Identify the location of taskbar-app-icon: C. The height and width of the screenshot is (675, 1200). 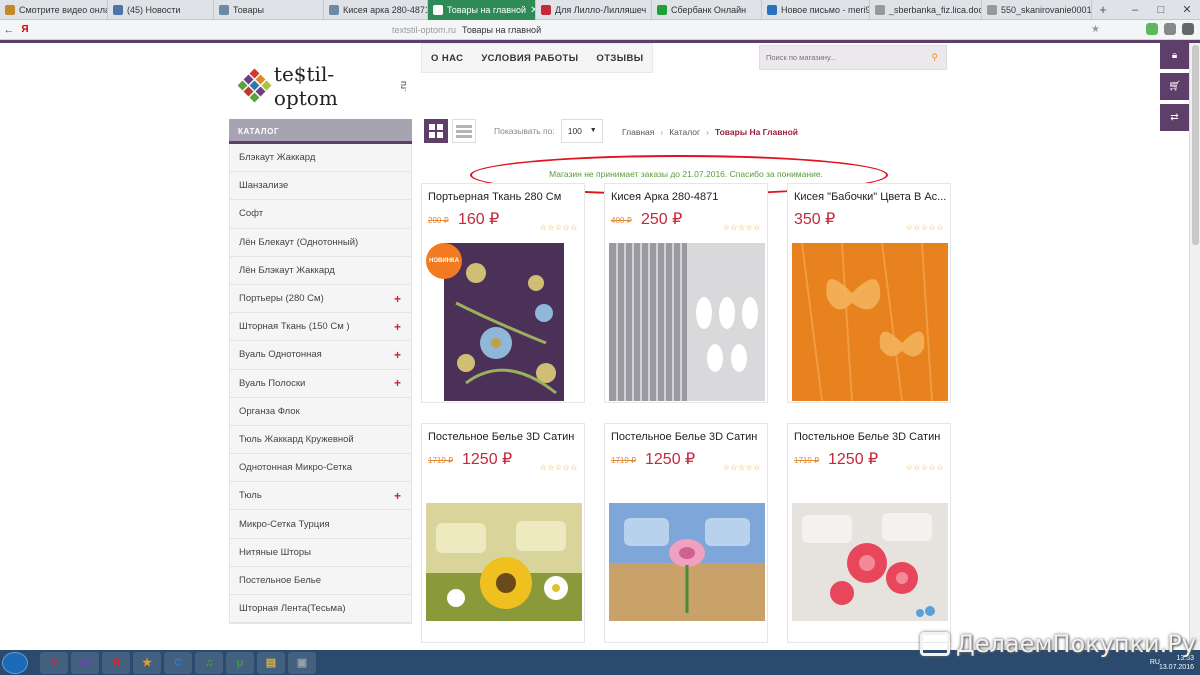
(178, 662).